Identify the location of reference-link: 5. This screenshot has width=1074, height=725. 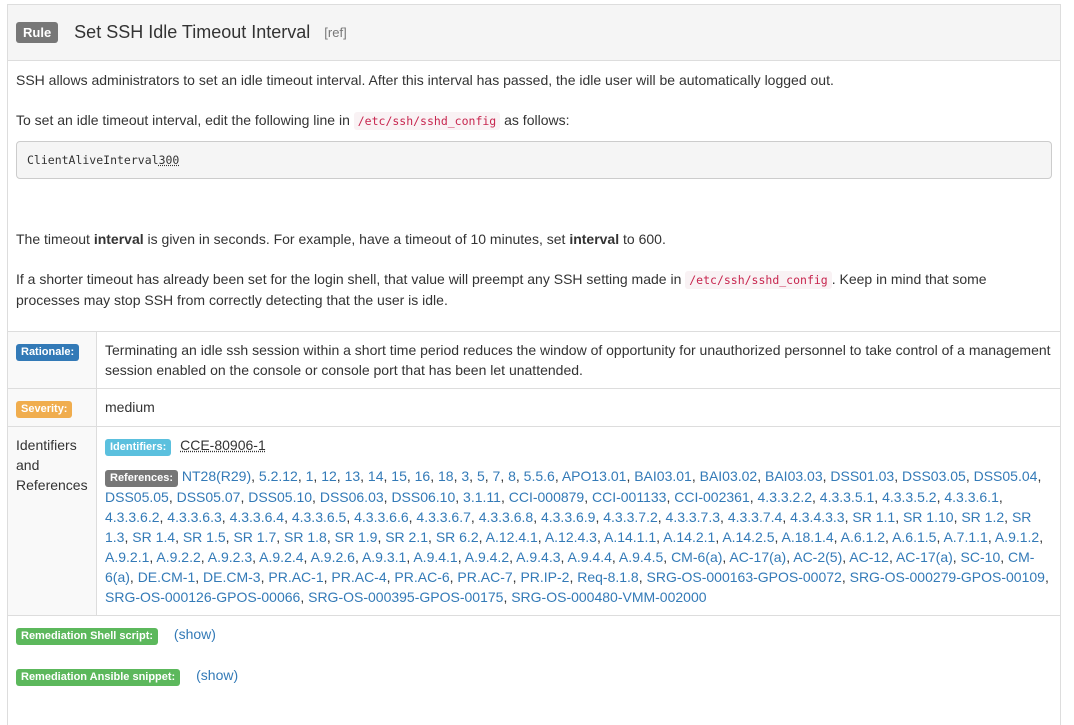
(481, 476).